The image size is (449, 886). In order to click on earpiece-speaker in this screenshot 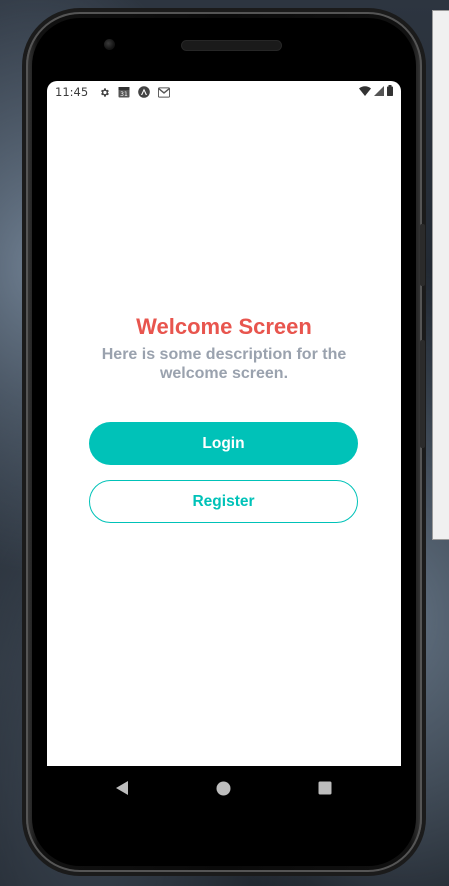, I will do `click(231, 45)`.